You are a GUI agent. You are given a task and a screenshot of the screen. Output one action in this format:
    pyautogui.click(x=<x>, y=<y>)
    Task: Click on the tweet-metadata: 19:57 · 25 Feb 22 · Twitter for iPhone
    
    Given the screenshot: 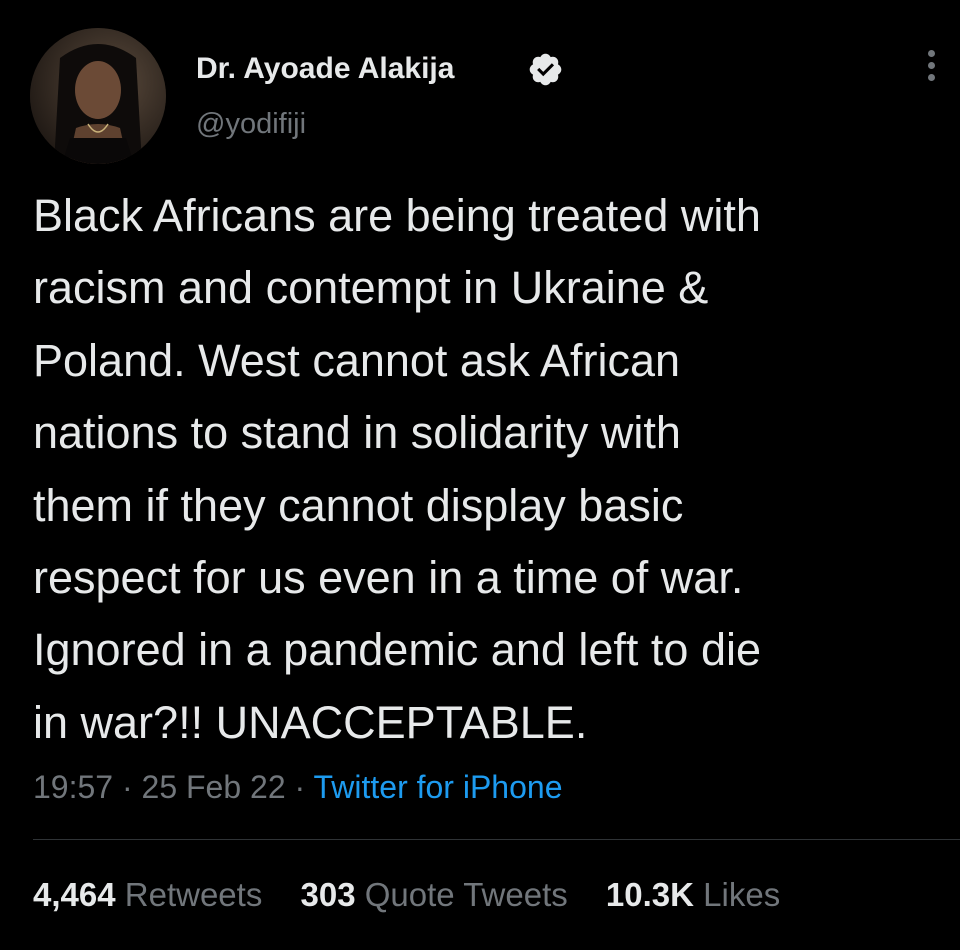 What is the action you would take?
    pyautogui.click(x=297, y=787)
    